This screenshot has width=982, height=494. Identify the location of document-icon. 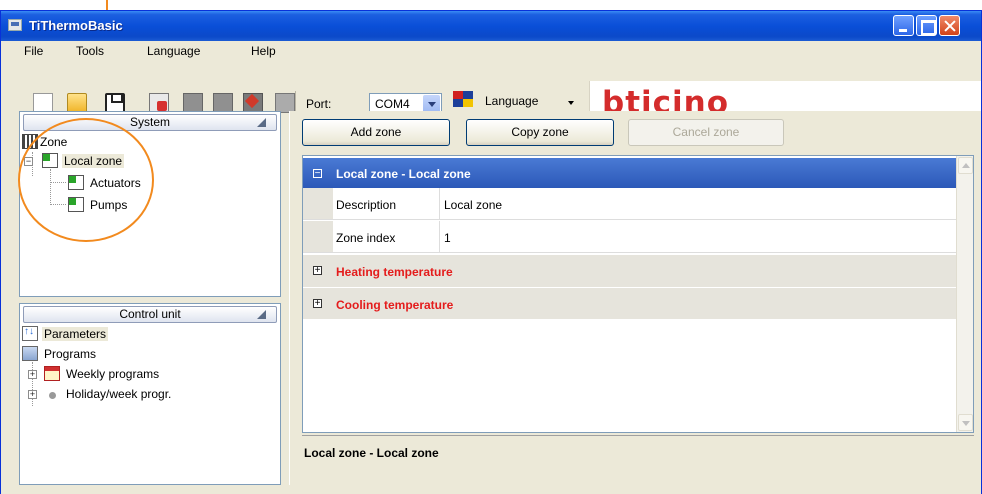
(285, 103).